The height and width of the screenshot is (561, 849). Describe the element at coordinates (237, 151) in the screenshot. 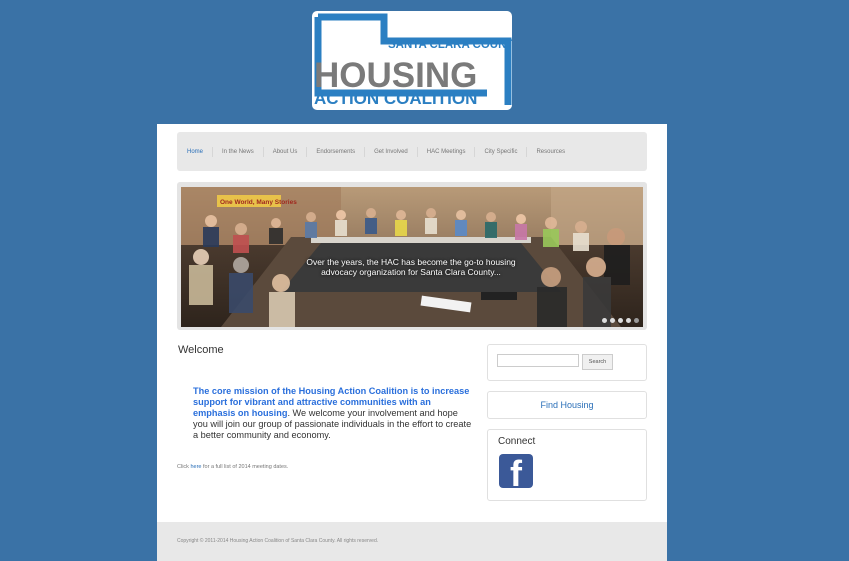

I see `nav-in-the-news: In the News` at that location.